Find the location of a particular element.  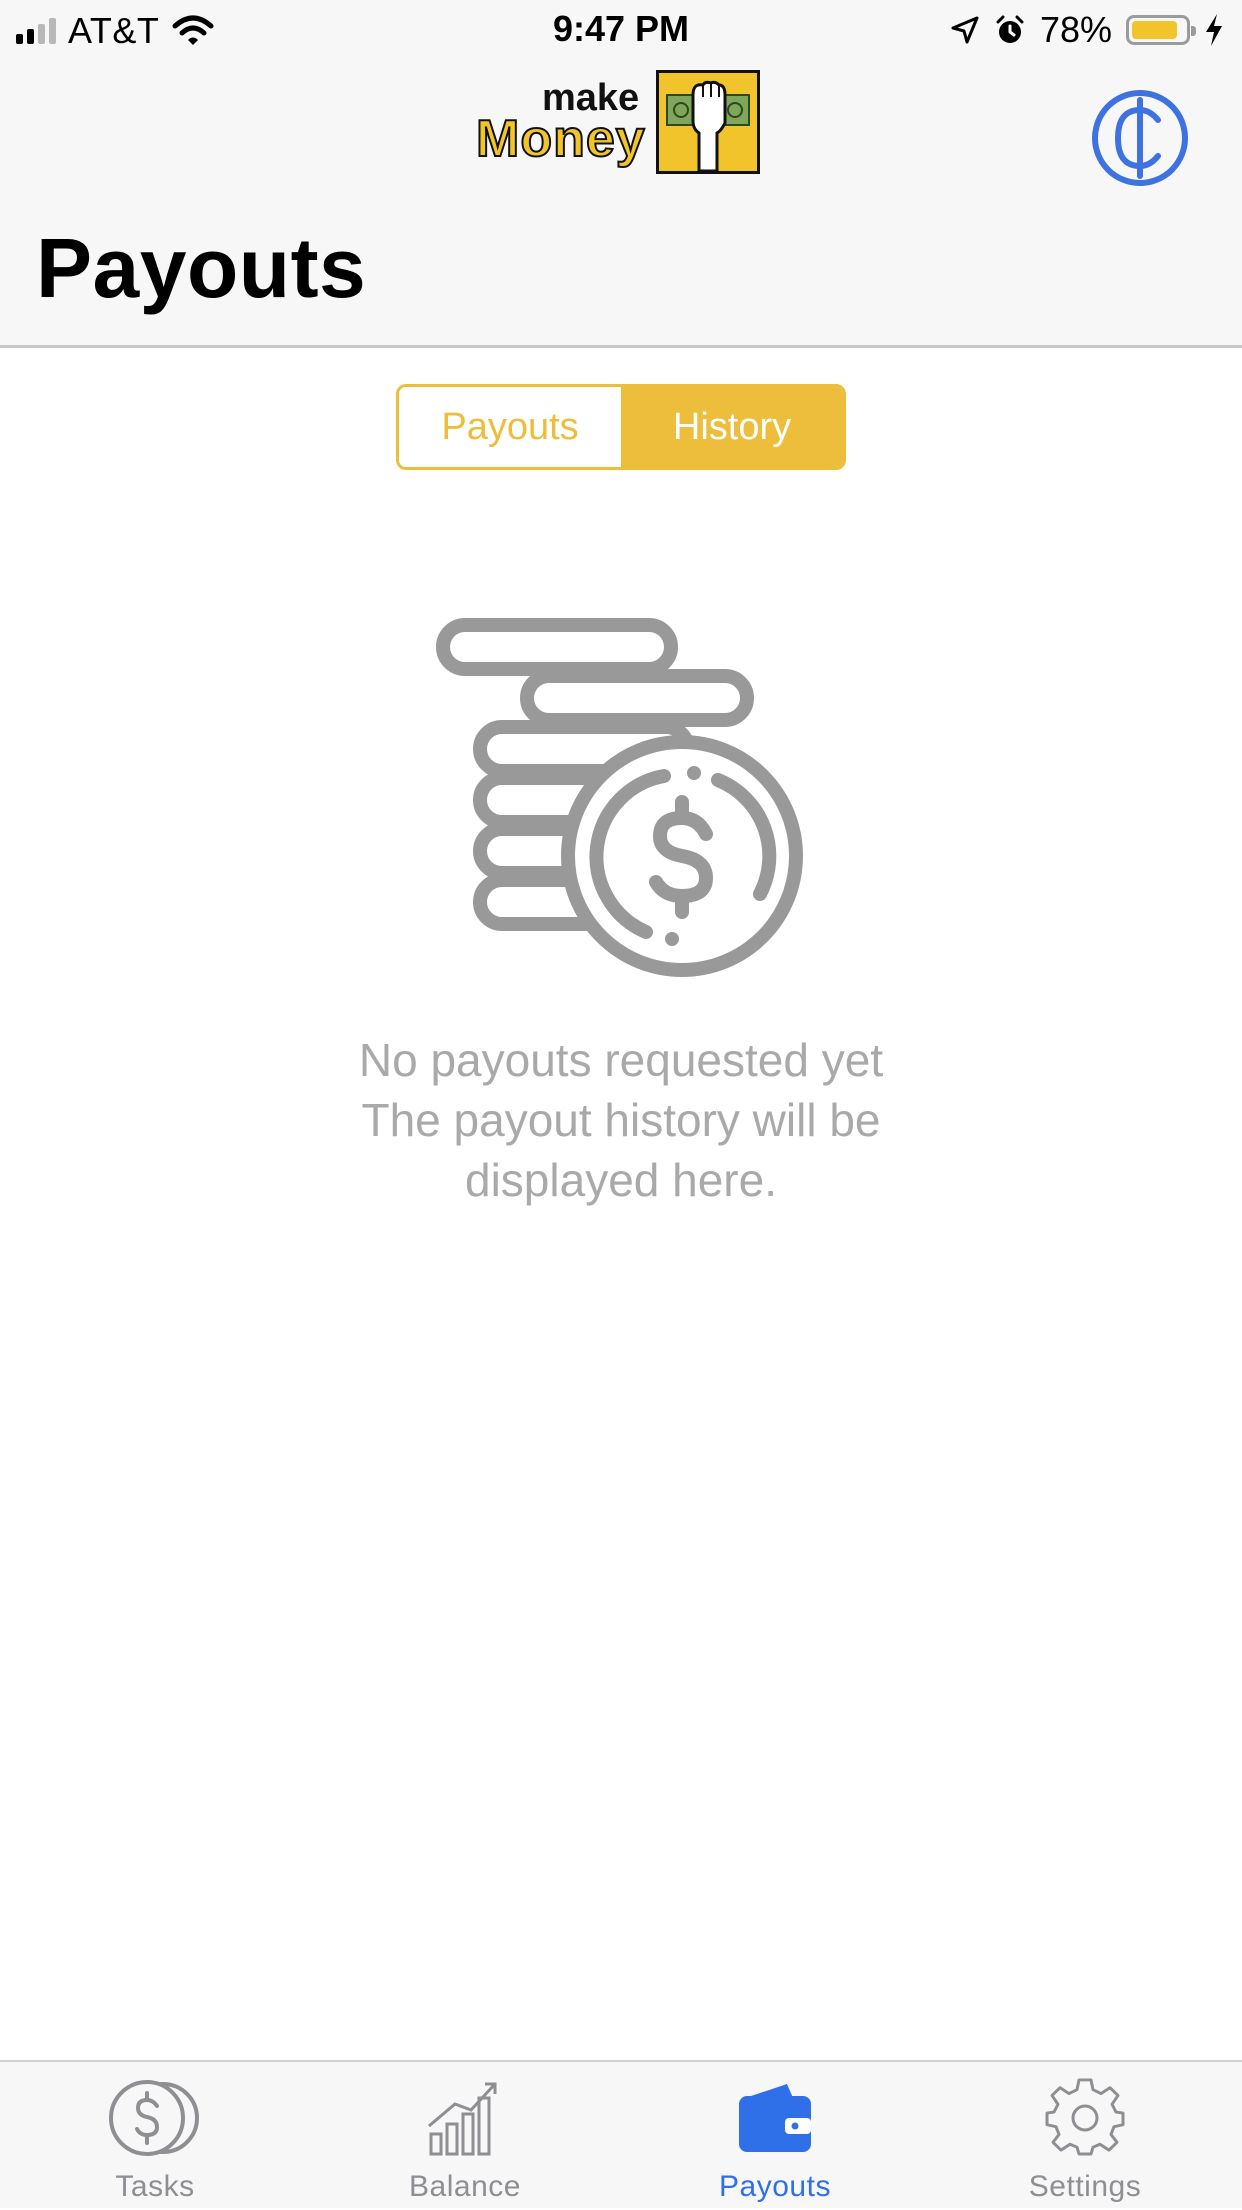

status-right: 78% is located at coordinates (1087, 30).